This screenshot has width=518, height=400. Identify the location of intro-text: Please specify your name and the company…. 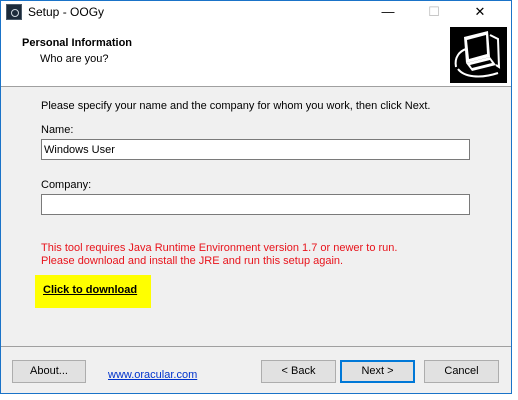
(236, 106).